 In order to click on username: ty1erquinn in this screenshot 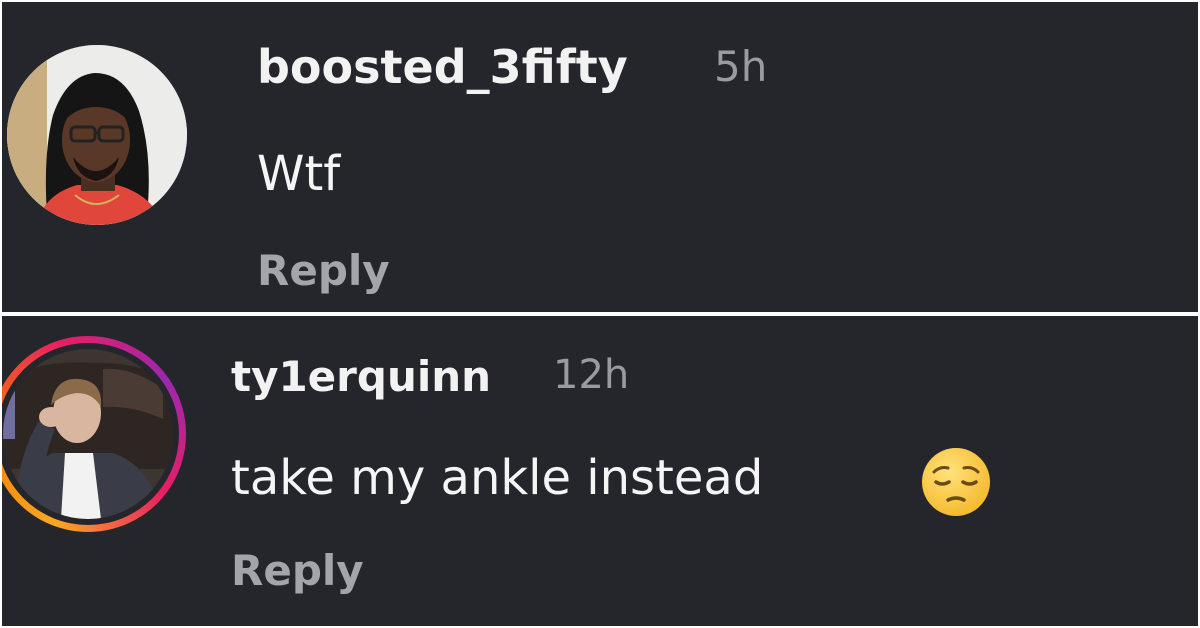, I will do `click(361, 376)`.